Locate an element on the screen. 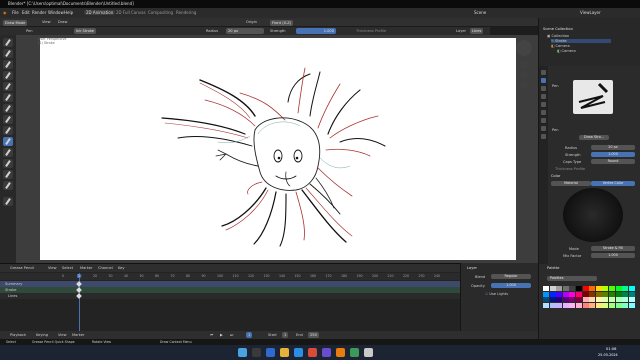 This screenshot has width=640, height=360. brush-tab-icon is located at coordinates (543, 80).